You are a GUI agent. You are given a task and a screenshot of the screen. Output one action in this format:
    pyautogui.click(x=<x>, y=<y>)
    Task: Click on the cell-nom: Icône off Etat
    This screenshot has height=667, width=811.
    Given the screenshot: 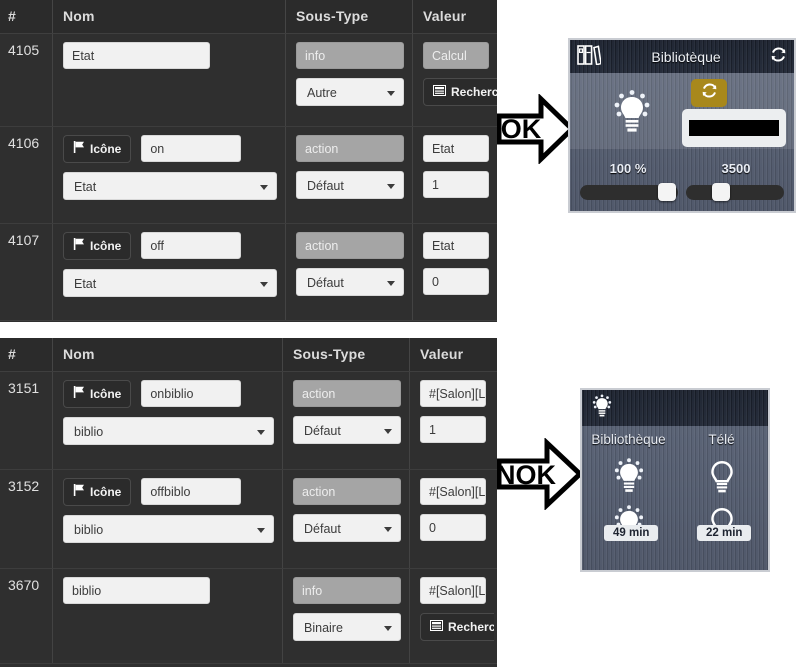 What is the action you would take?
    pyautogui.click(x=168, y=272)
    